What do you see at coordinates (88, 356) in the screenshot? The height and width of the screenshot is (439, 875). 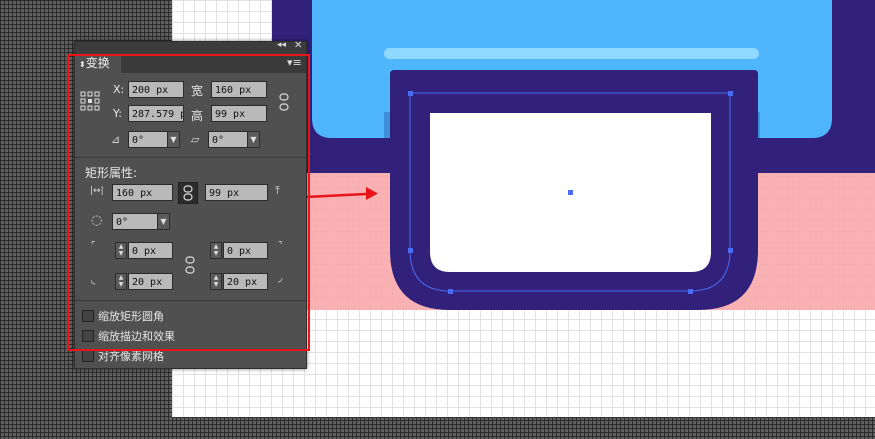 I see `align-pixel-grid-checkbox` at bounding box center [88, 356].